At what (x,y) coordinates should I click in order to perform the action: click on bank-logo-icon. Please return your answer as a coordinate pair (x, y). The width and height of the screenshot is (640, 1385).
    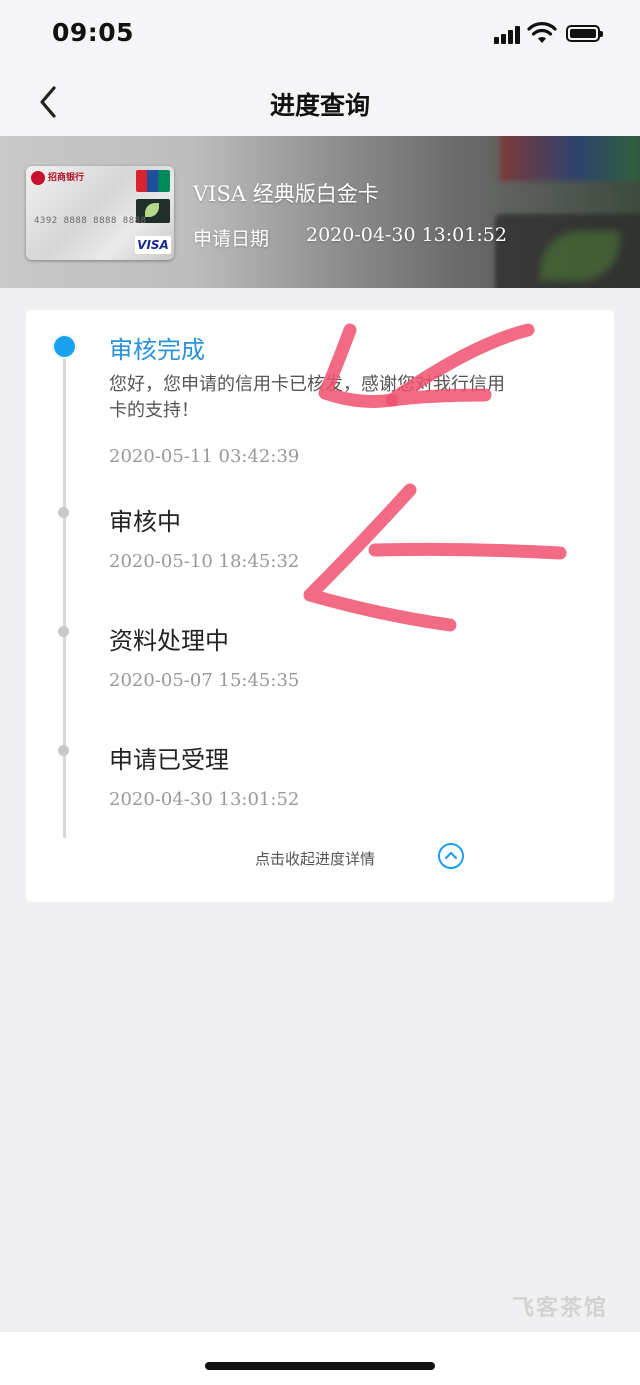
    Looking at the image, I should click on (38, 178).